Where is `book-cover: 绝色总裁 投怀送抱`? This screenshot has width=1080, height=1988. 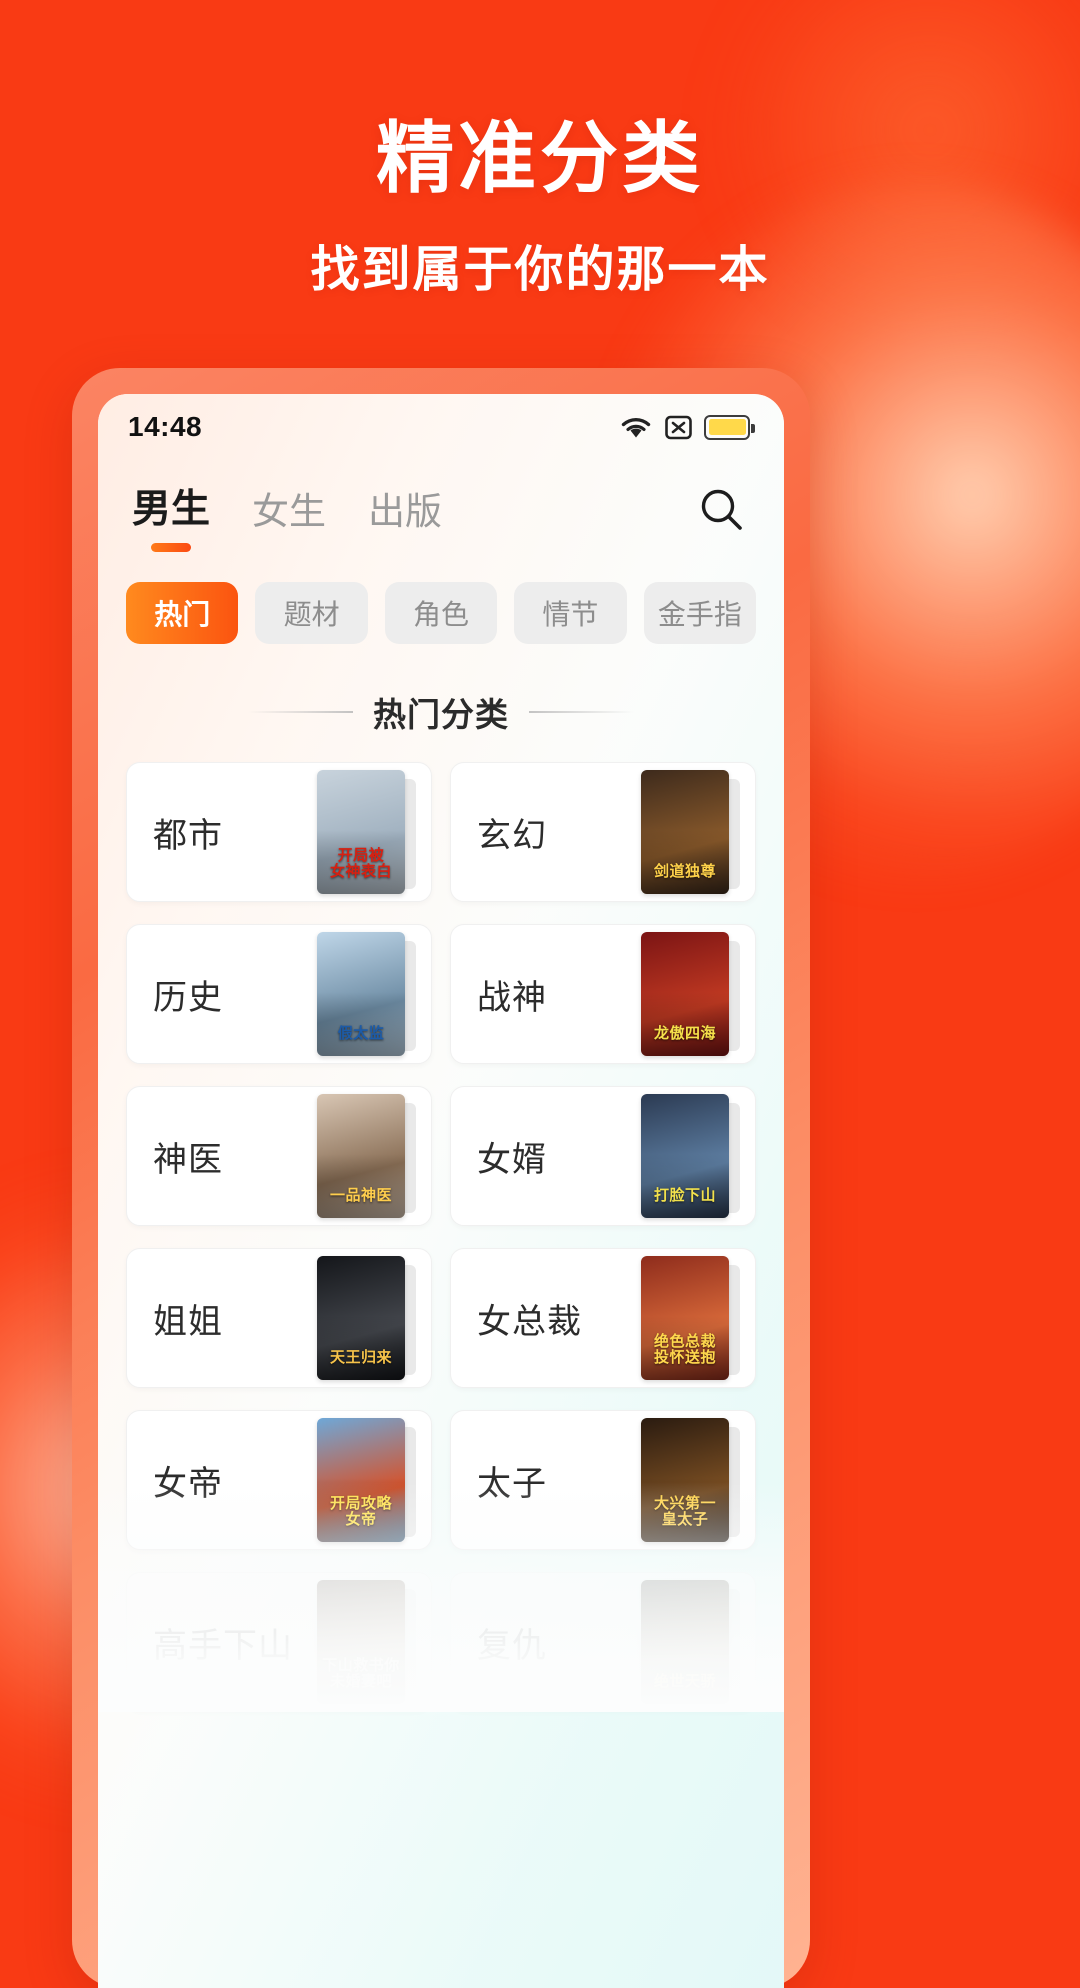 book-cover: 绝色总裁 投怀送抱 is located at coordinates (685, 1318).